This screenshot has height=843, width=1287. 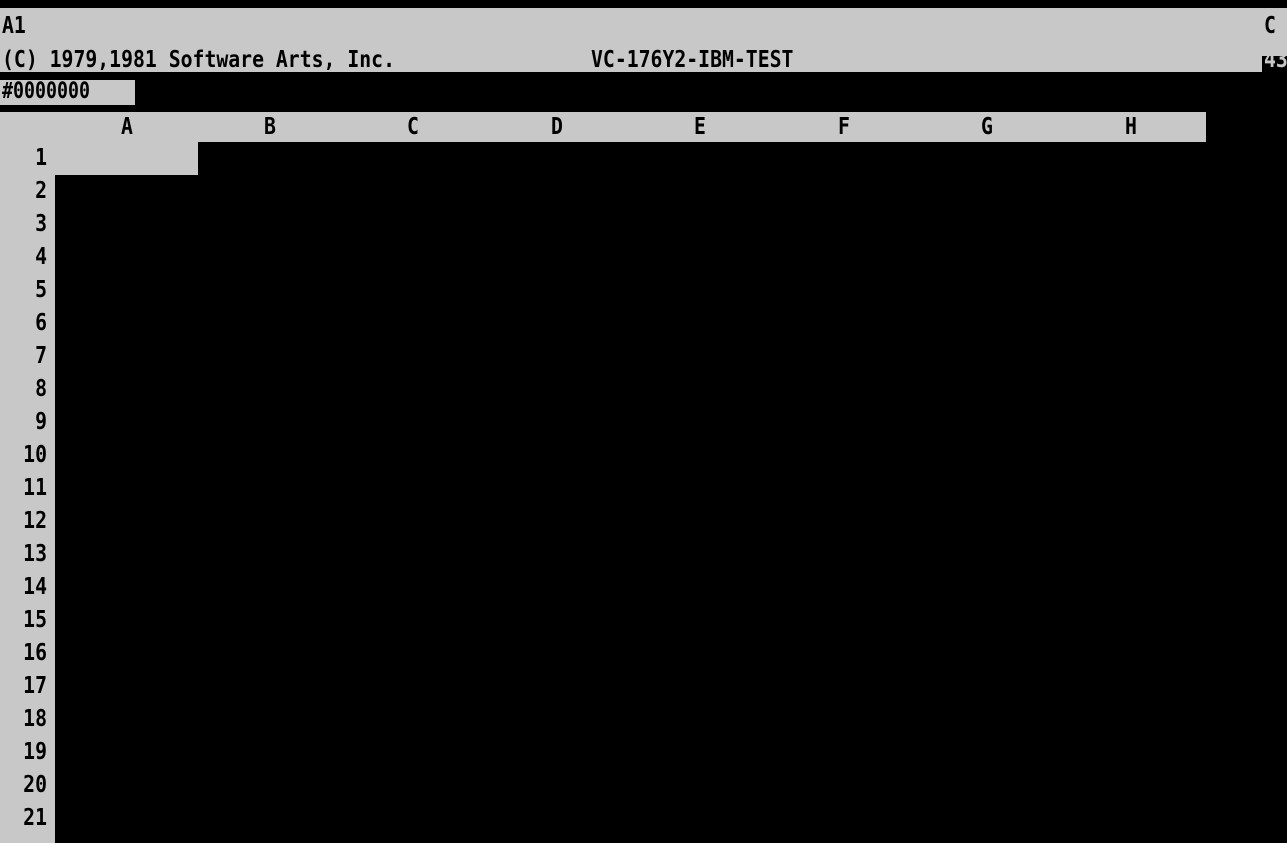 I want to click on row-header: 19, so click(x=25, y=752).